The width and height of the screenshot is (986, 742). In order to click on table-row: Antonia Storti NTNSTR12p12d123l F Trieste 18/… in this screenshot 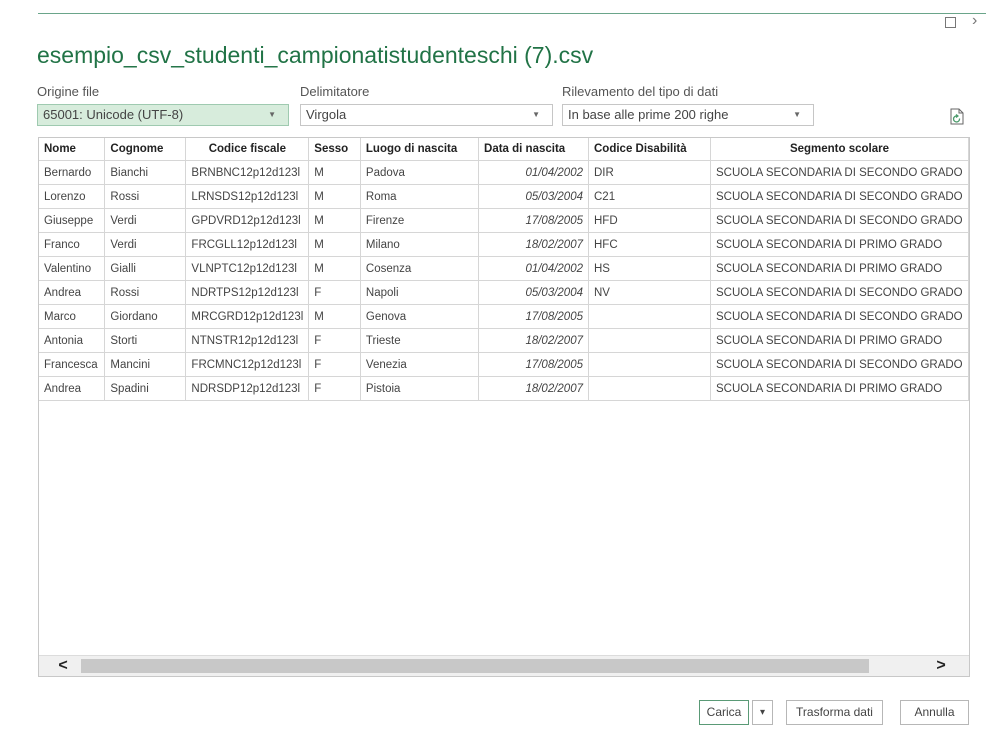, I will do `click(504, 340)`.